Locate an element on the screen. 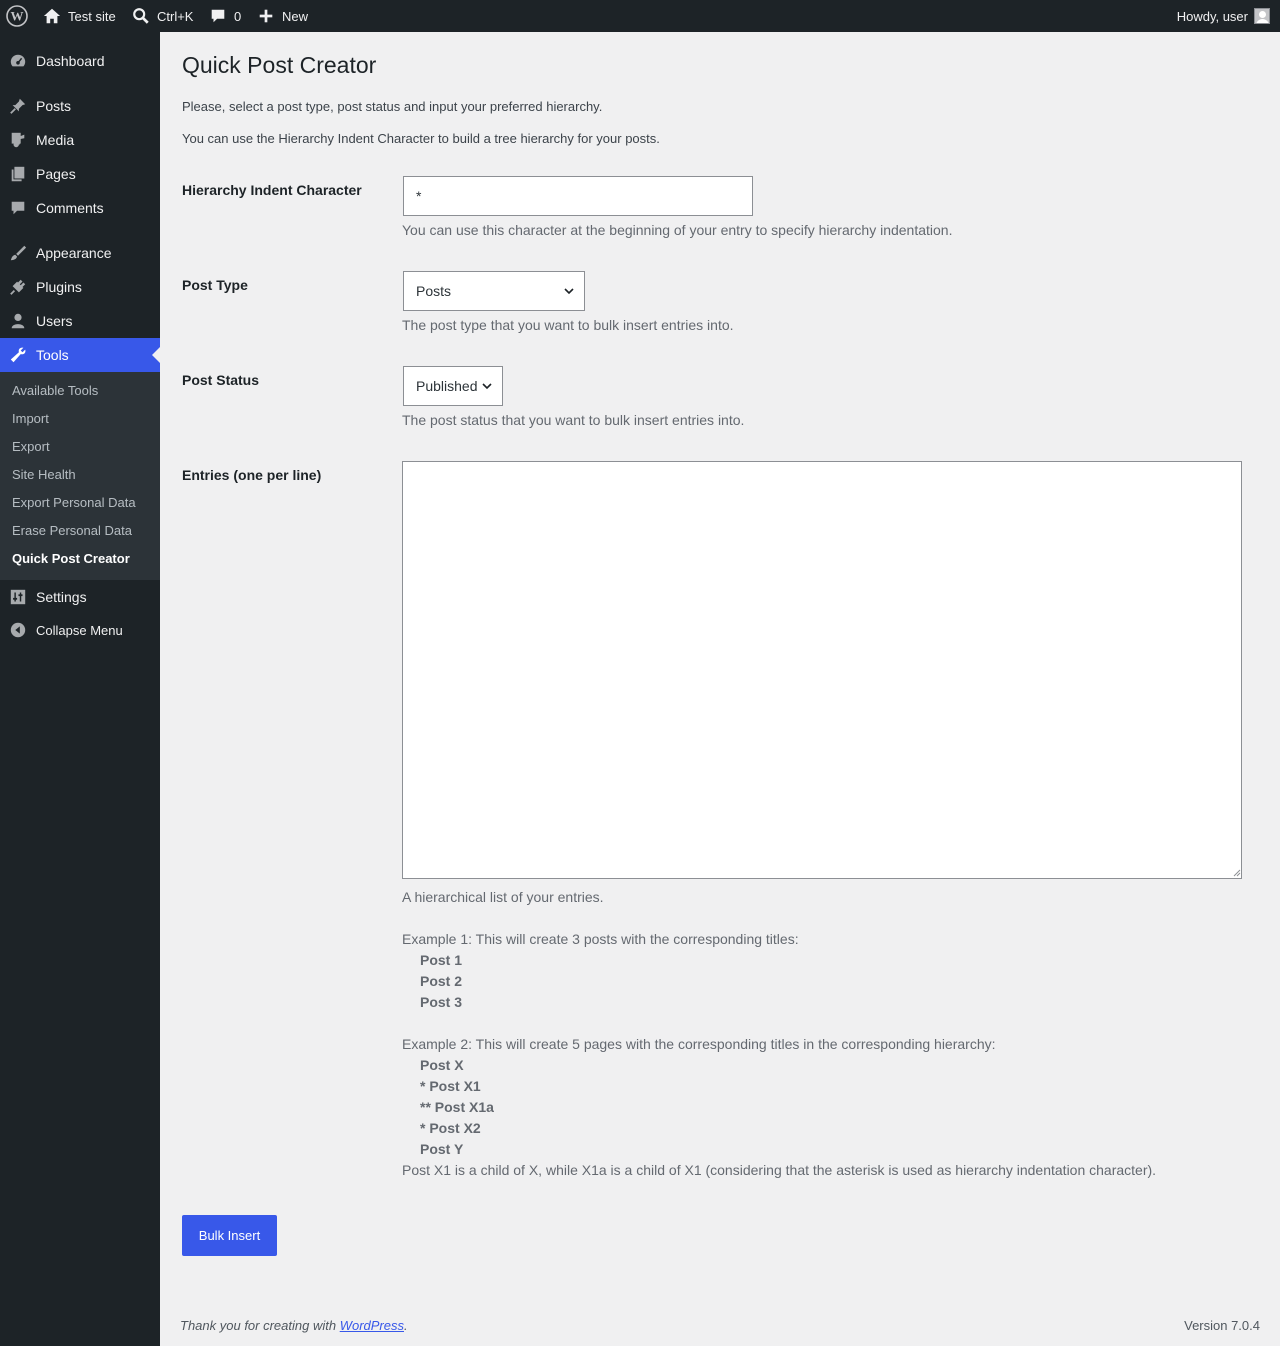 This screenshot has width=1280, height=1346. svg-text: W is located at coordinates (17, 16).